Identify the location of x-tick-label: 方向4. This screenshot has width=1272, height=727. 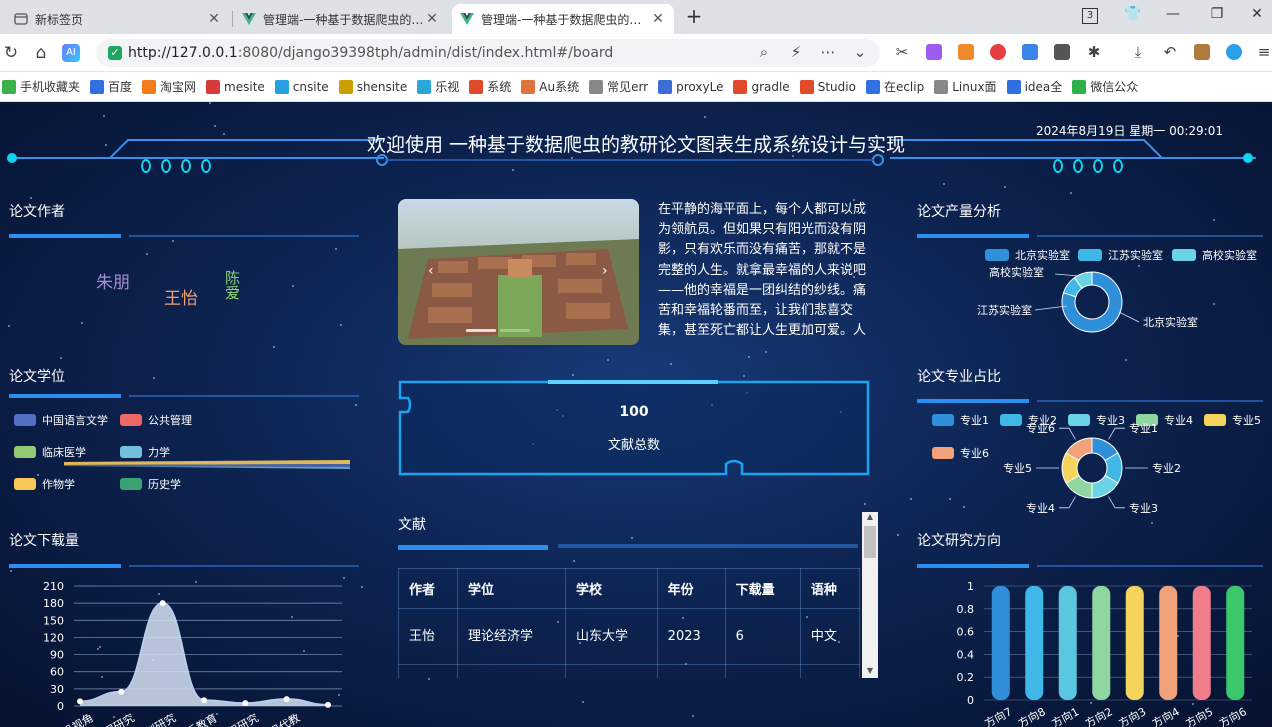
(1165, 715).